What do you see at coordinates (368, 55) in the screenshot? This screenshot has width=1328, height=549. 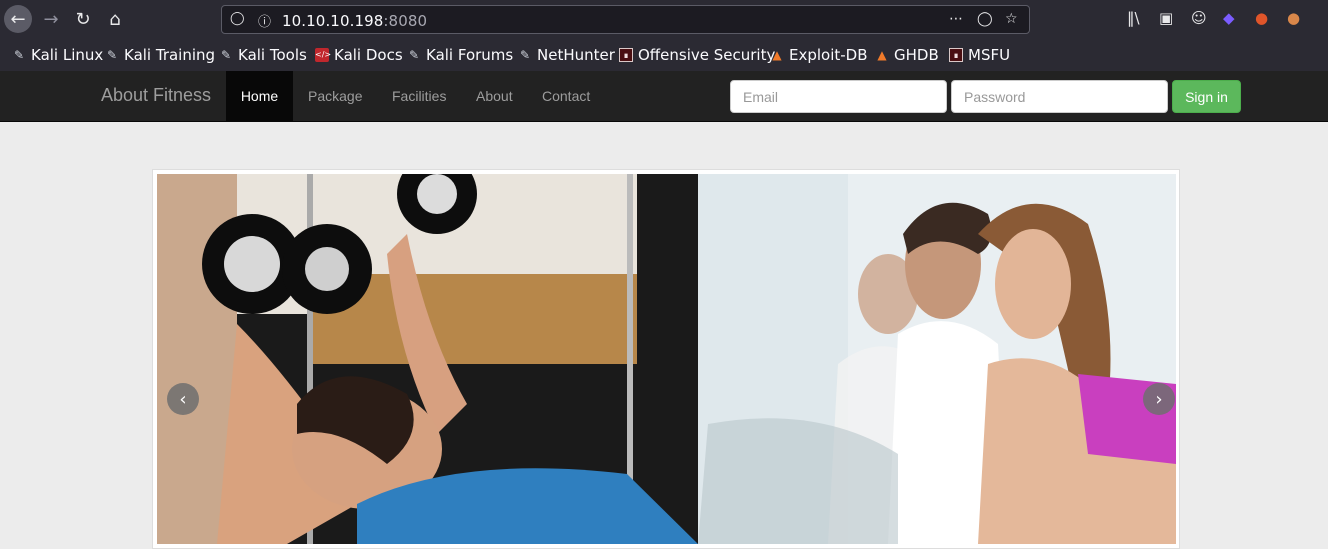 I see `bookmark-label: Kali Docs` at bounding box center [368, 55].